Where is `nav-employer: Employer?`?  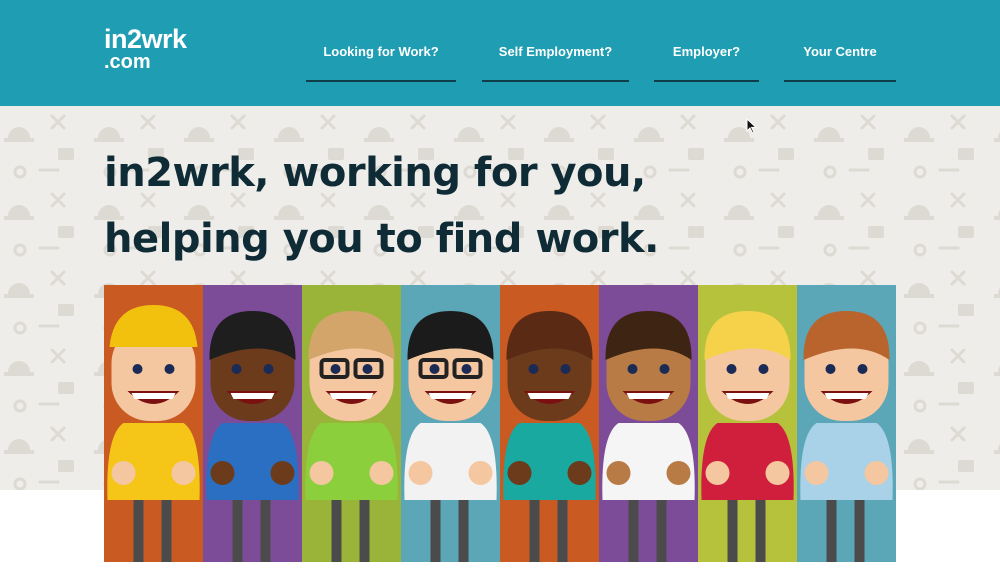
nav-employer: Employer? is located at coordinates (706, 63).